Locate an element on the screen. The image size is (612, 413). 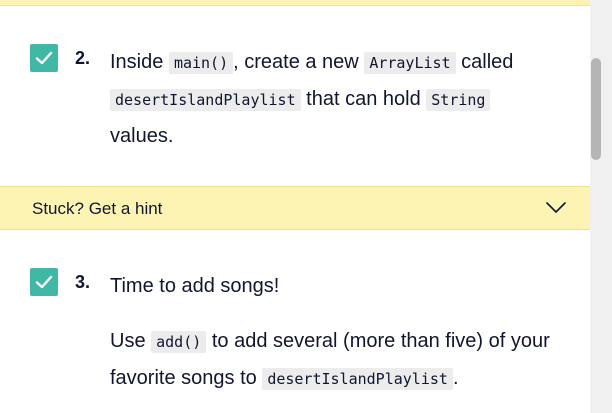
previous-hint-bar is located at coordinates (295, 3).